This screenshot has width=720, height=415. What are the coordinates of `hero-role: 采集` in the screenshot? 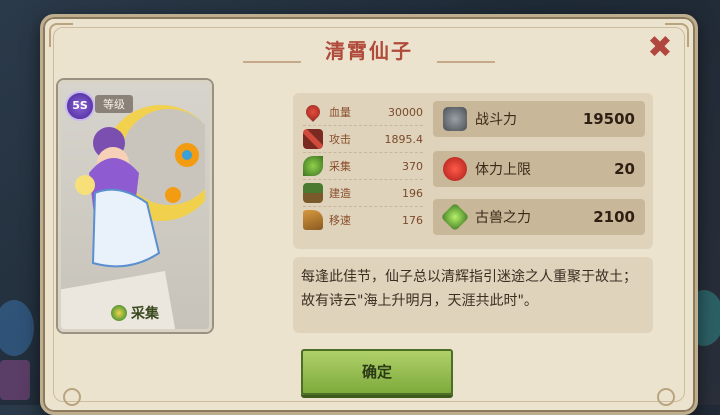 It's located at (135, 313).